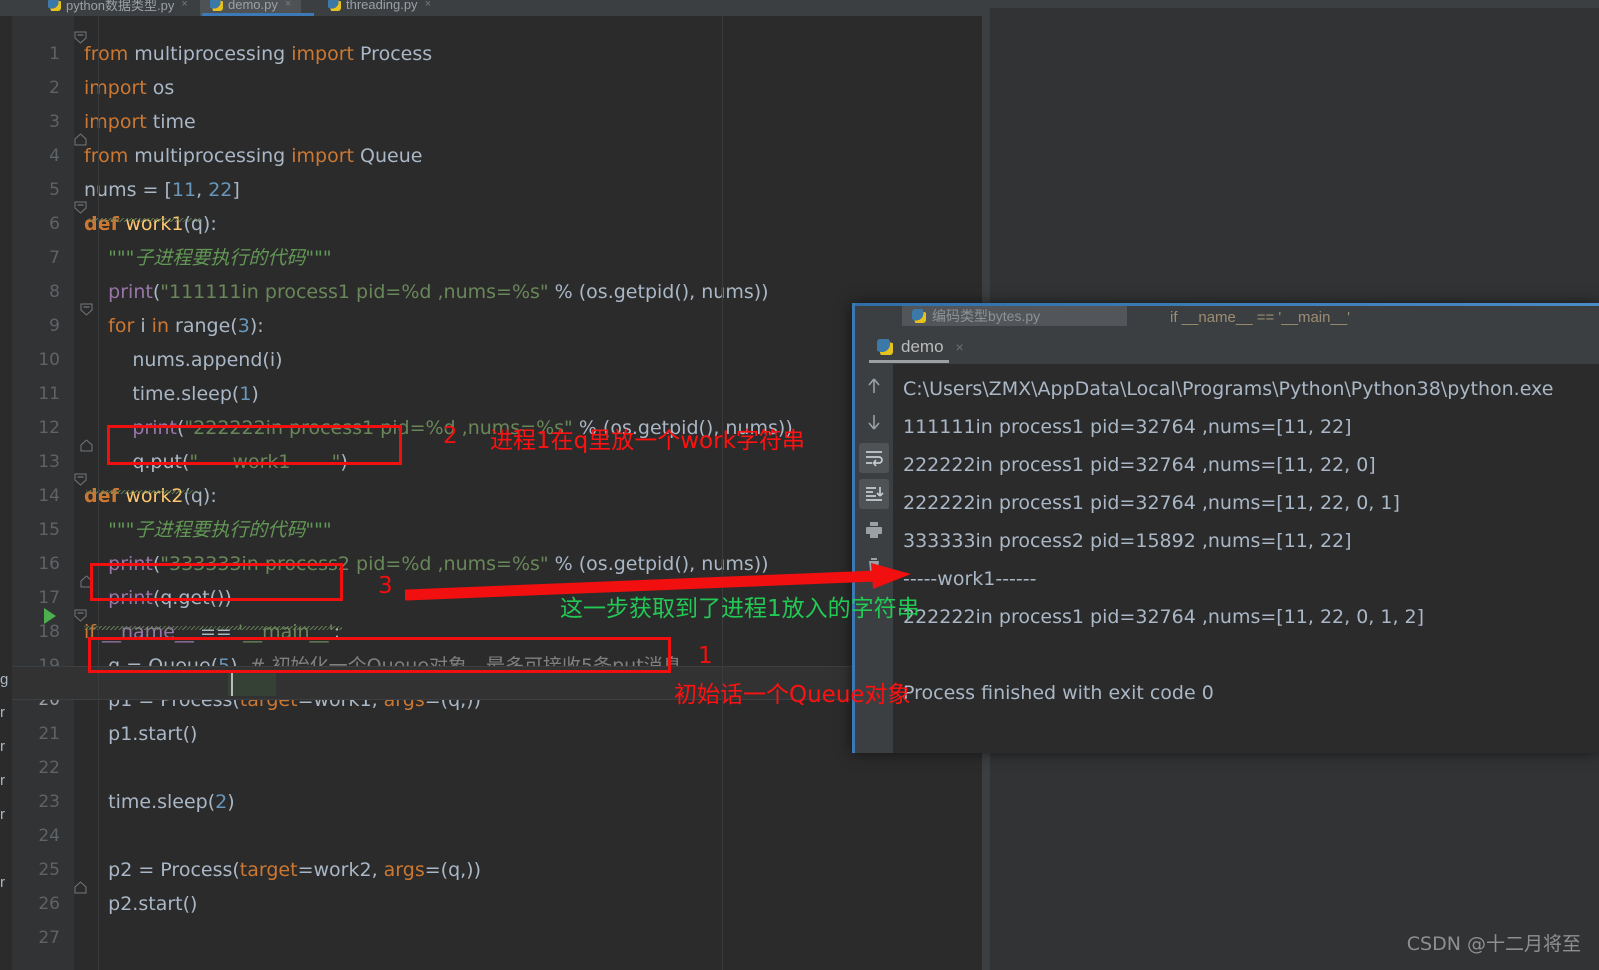 This screenshot has height=970, width=1599. What do you see at coordinates (49, 496) in the screenshot?
I see `line-number: 14` at bounding box center [49, 496].